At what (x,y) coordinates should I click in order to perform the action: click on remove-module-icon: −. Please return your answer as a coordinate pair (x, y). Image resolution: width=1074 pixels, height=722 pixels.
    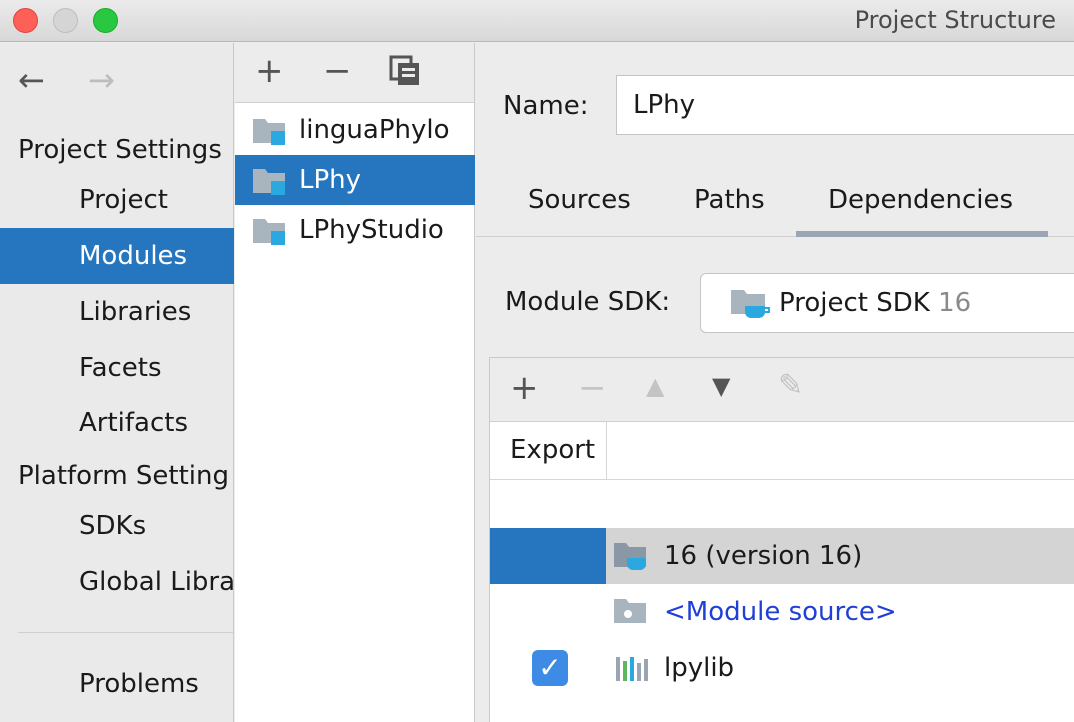
    Looking at the image, I should click on (337, 71).